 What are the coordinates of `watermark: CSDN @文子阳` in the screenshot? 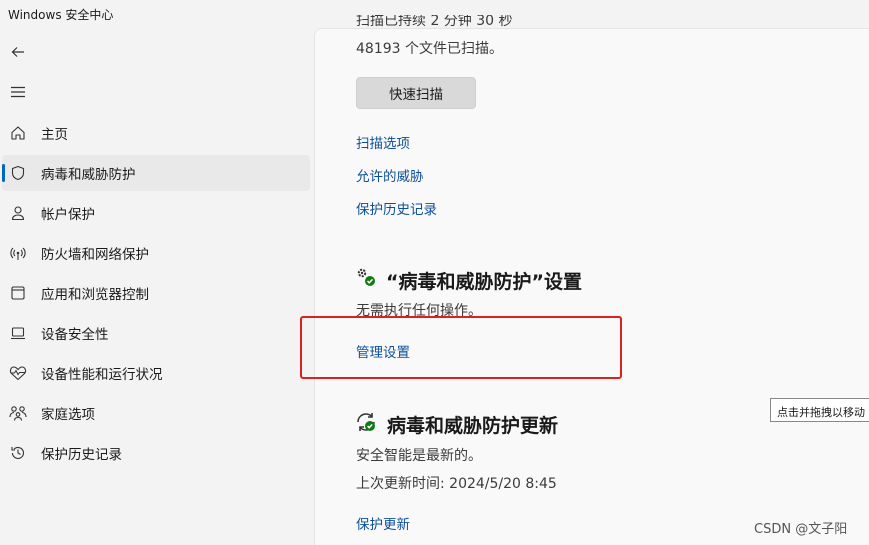 It's located at (801, 529).